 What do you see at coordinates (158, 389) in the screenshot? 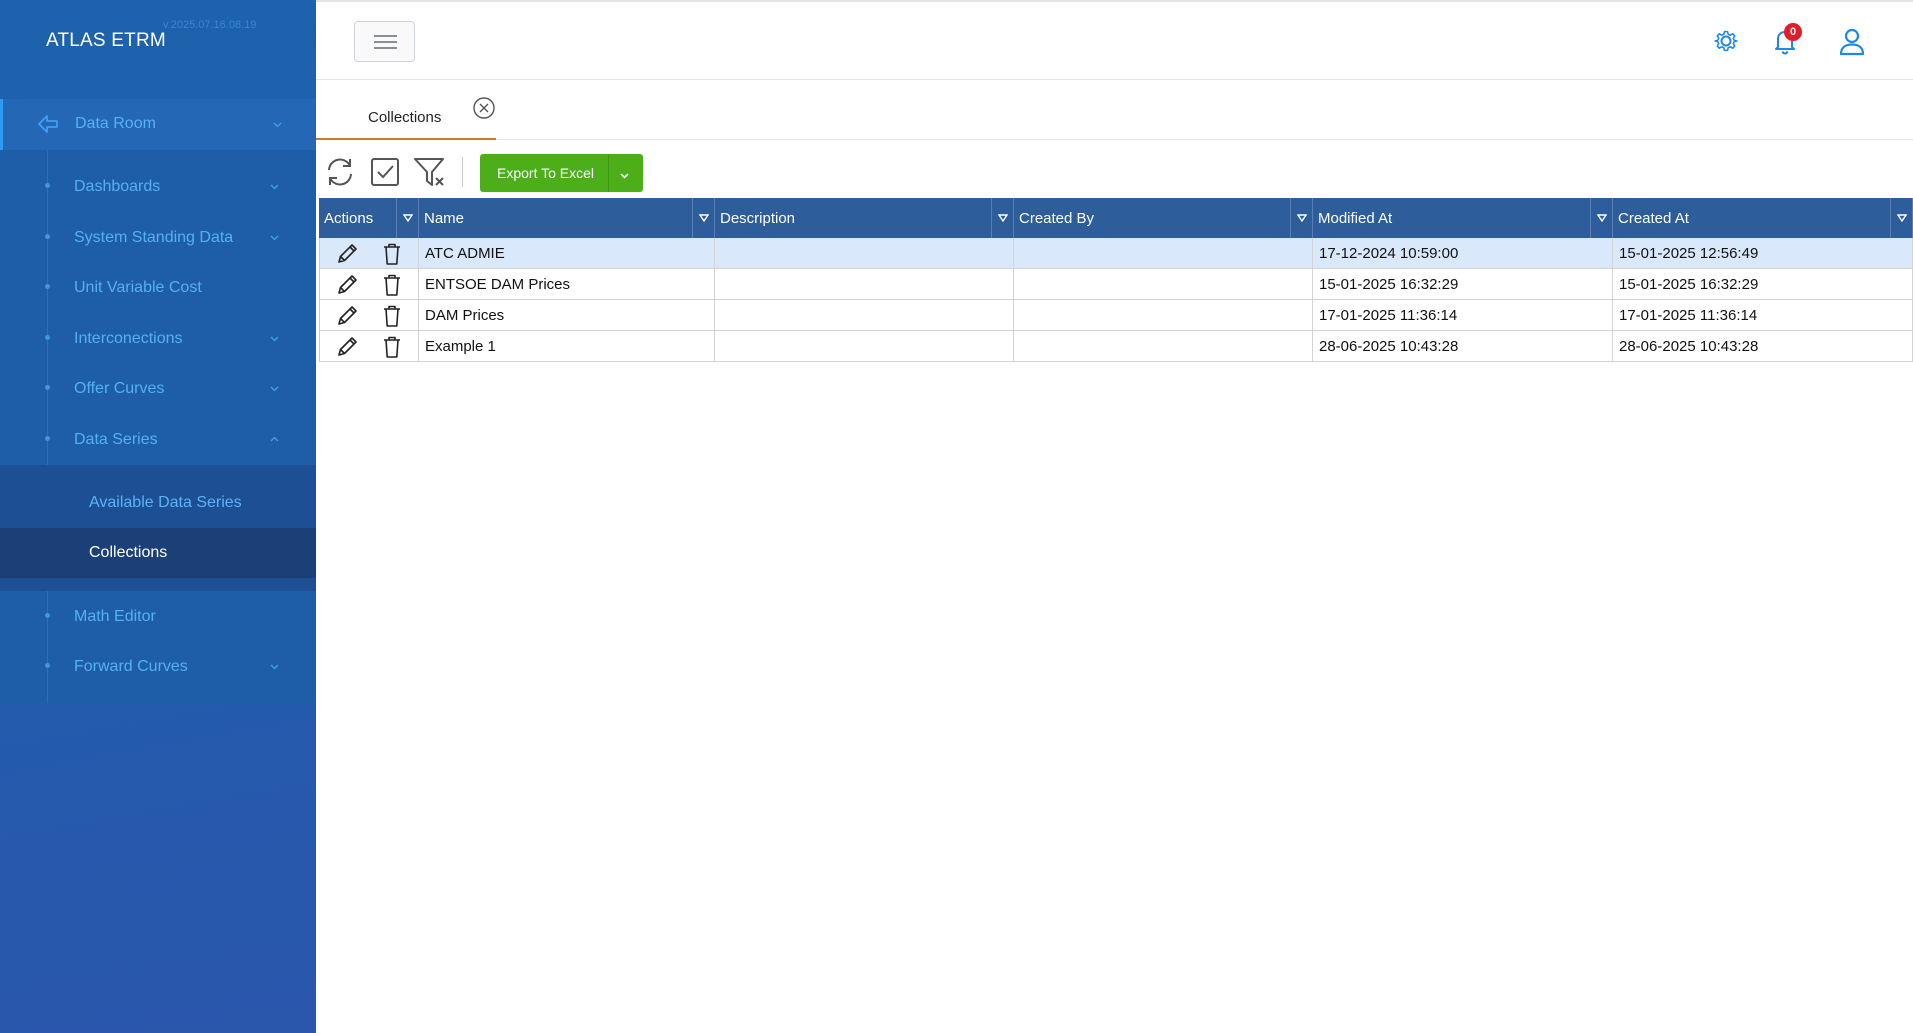
I see `sidebar-item-offer-curves: Offer Curves` at bounding box center [158, 389].